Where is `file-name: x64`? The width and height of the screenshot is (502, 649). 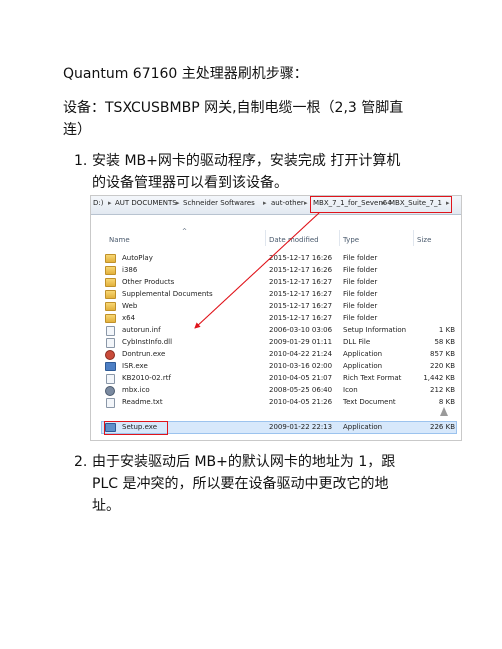
file-name: x64 is located at coordinates (129, 318).